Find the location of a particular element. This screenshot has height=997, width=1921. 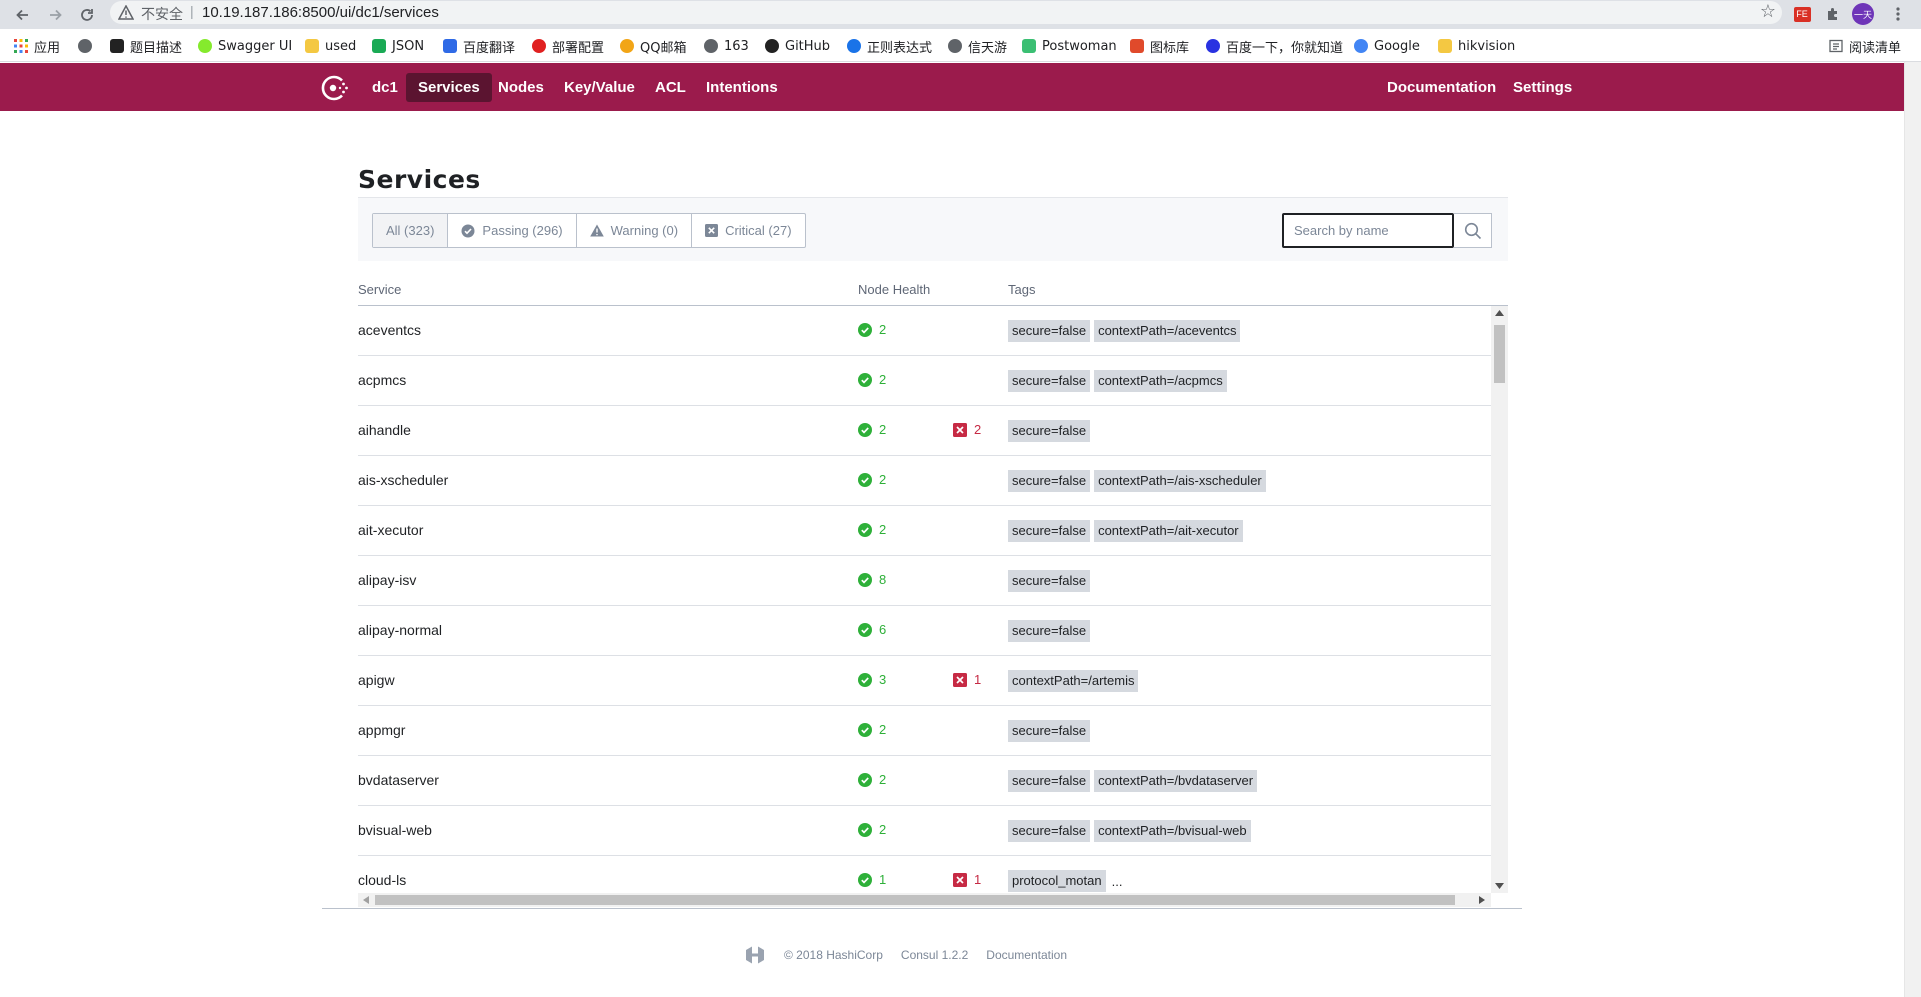

forward-button is located at coordinates (54, 14).